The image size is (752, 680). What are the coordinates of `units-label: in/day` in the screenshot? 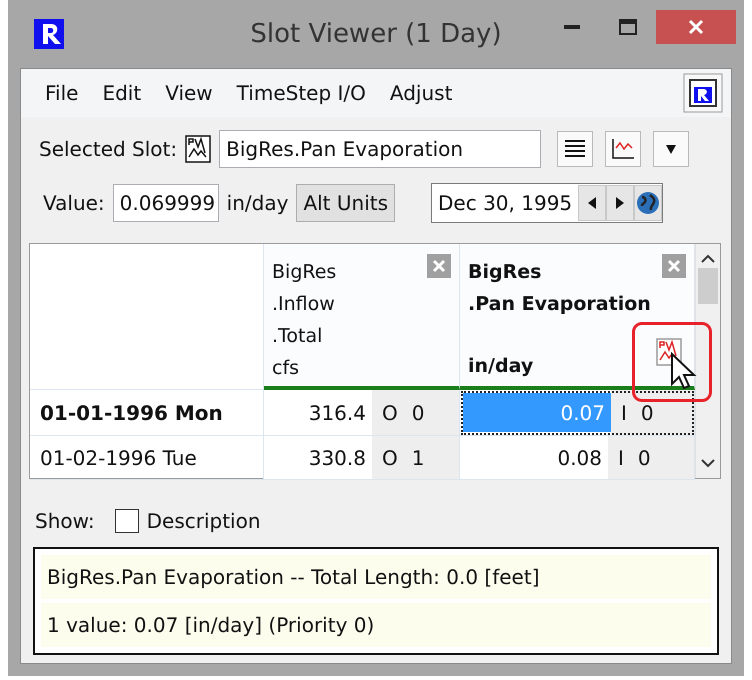 It's located at (257, 203).